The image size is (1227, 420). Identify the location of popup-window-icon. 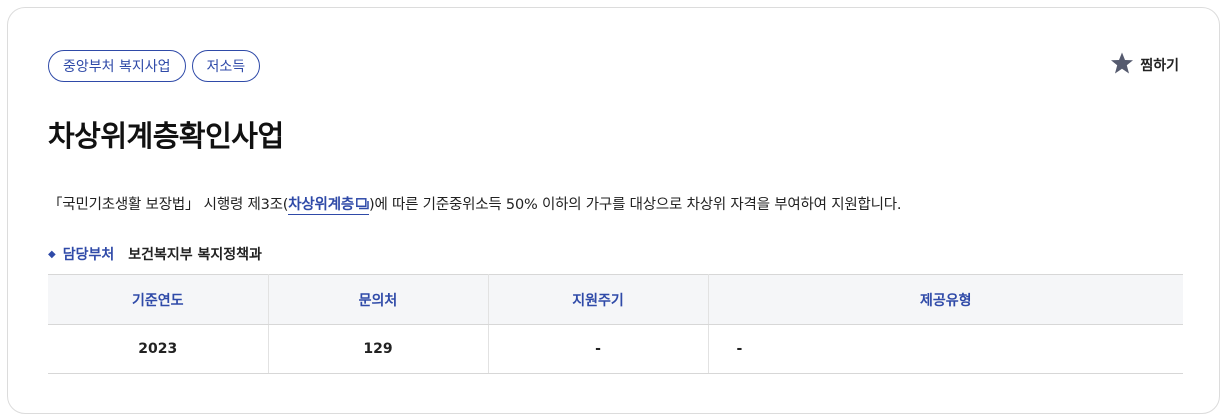
(362, 204).